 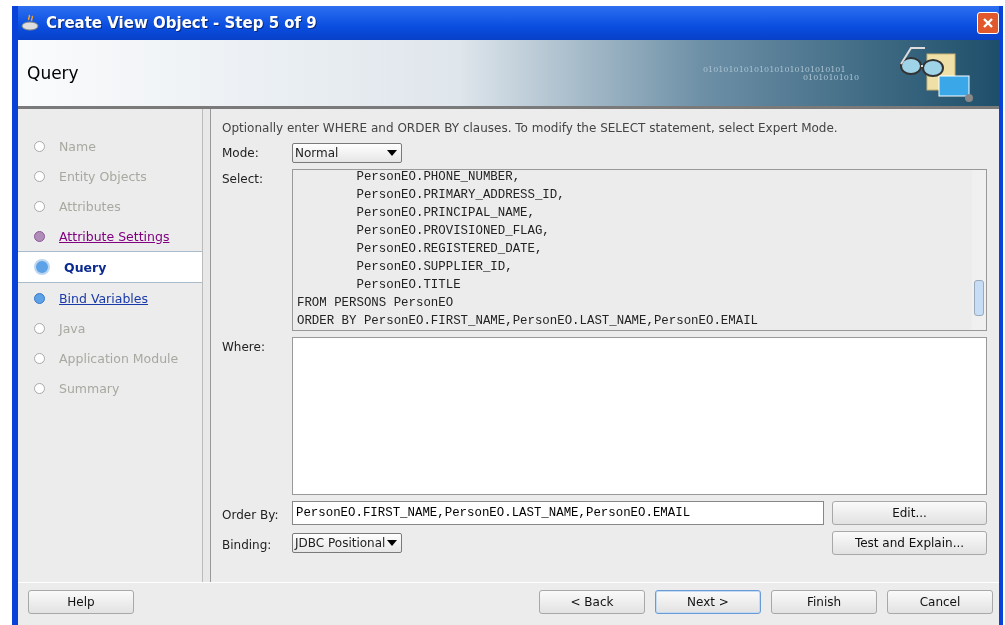 I want to click on code-line: ORDER BY PersonEO.FIRST_NAME,PersonEO.LAST_NAME,PersonEO.EMAIL, so click(x=528, y=321).